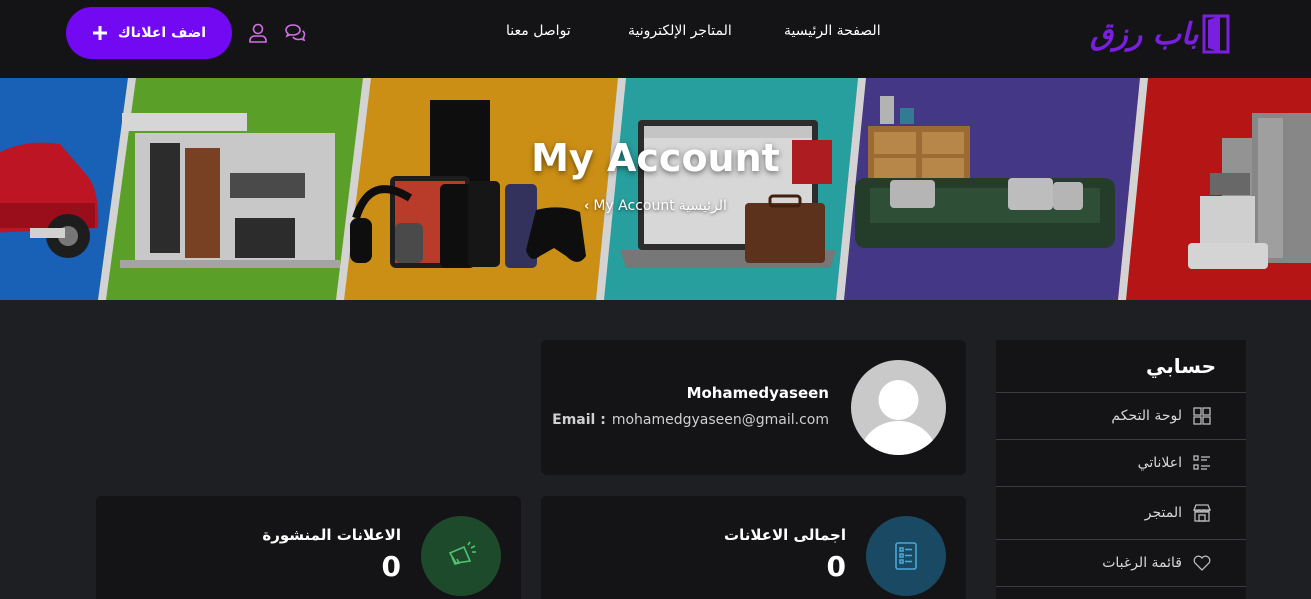 The image size is (1311, 599). Describe the element at coordinates (1163, 513) in the screenshot. I see `sidebar-item-label: المتجر` at that location.